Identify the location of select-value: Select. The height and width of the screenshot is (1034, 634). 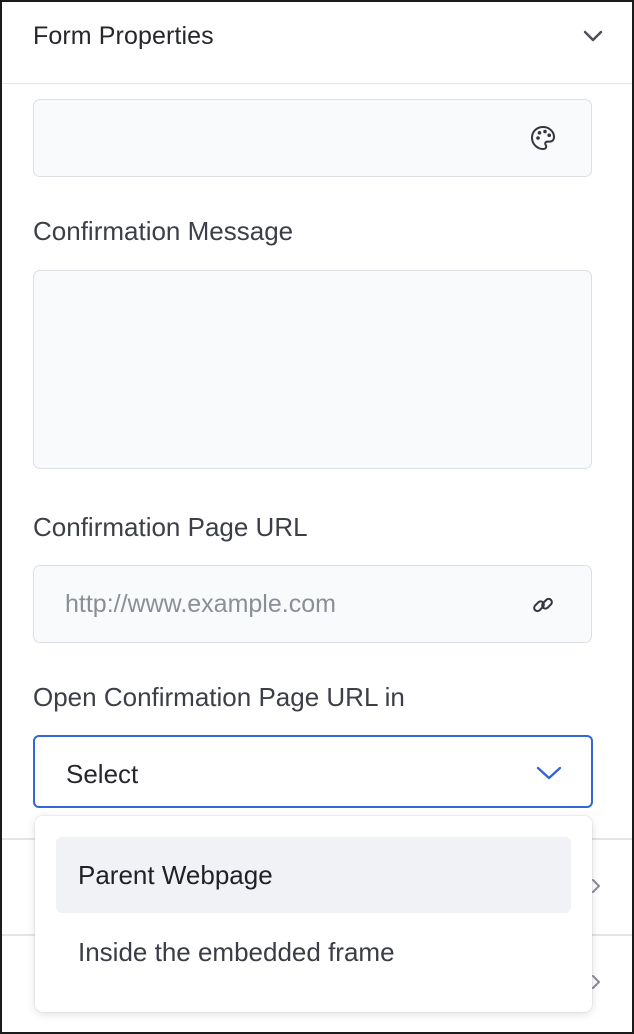
(102, 774).